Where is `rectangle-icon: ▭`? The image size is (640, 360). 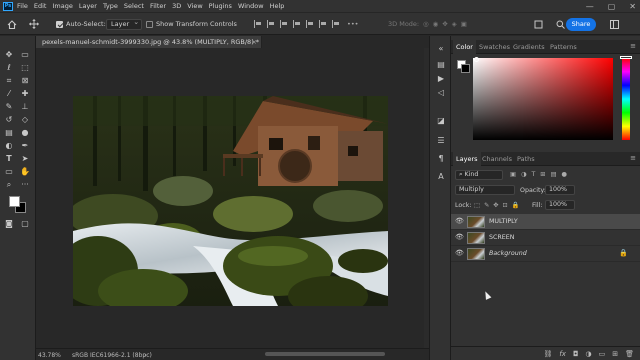 rectangle-icon: ▭ is located at coordinates (9, 172).